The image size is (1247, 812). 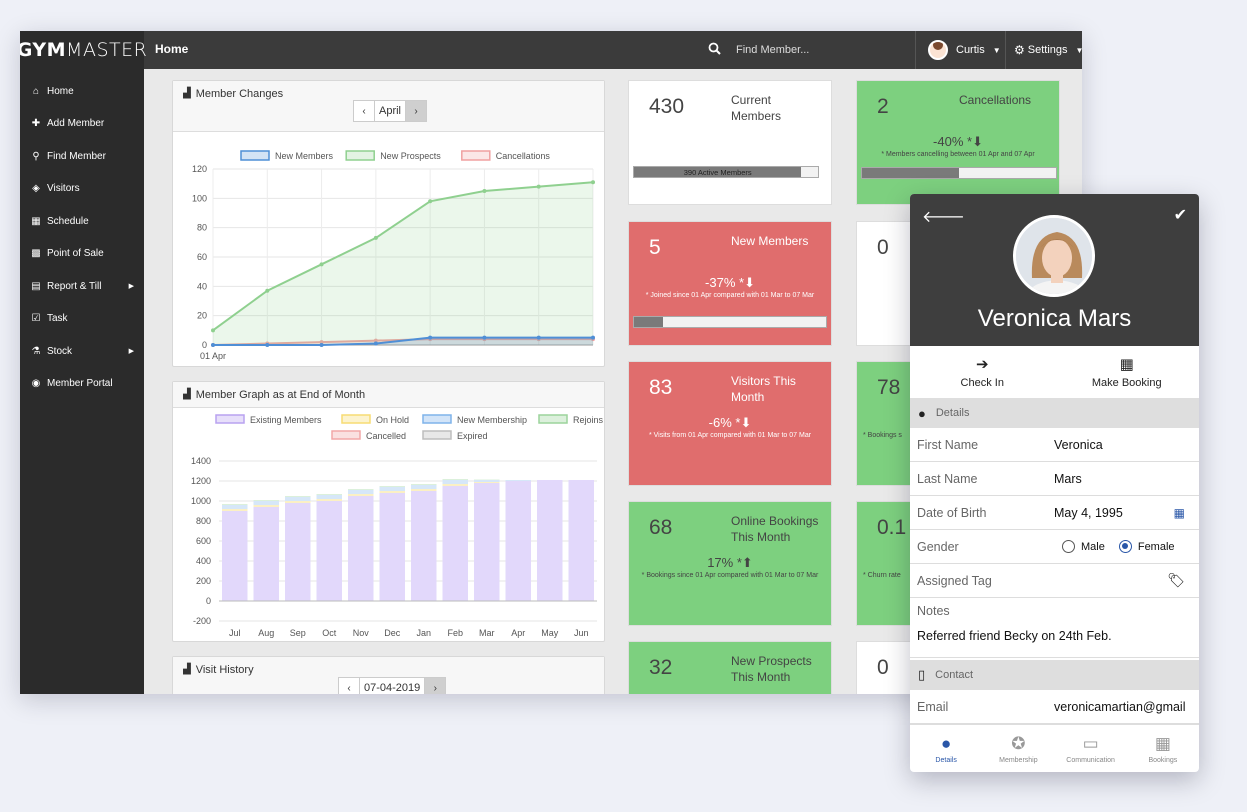 What do you see at coordinates (1054, 581) in the screenshot?
I see `assigned-tag-field: Assigned Tag 🏷` at bounding box center [1054, 581].